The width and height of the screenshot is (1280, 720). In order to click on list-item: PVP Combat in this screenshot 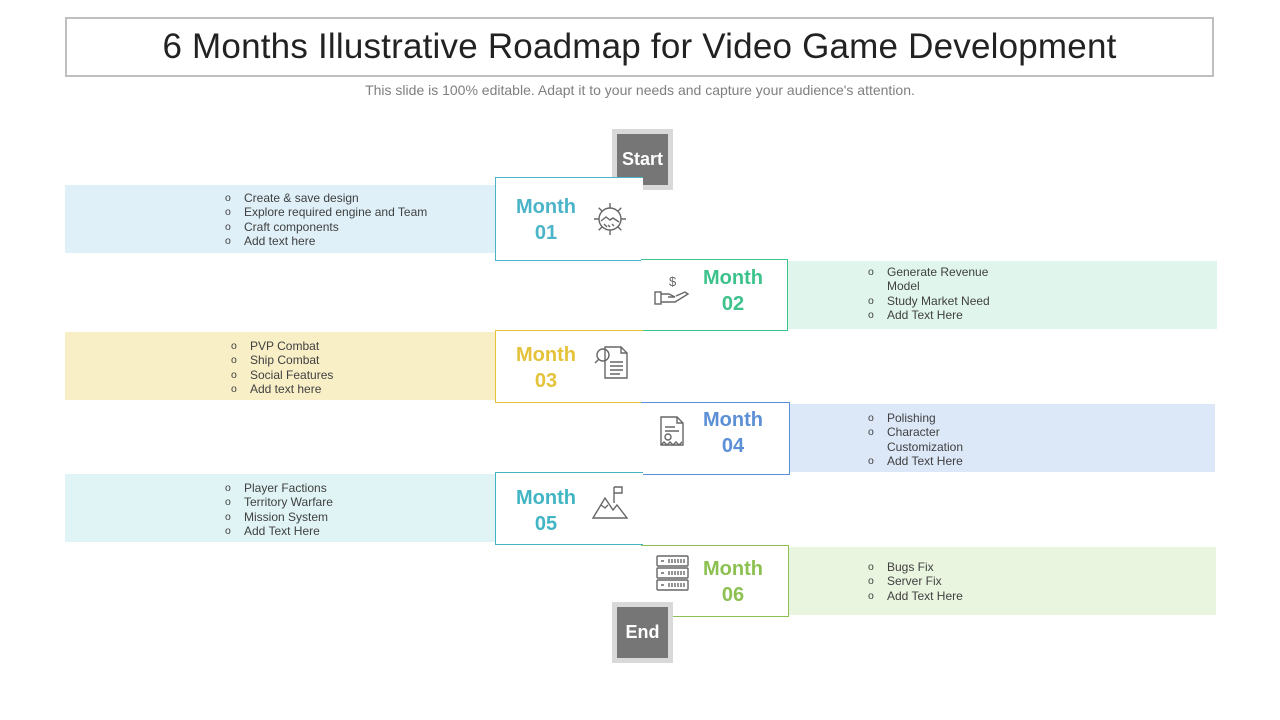, I will do `click(282, 346)`.